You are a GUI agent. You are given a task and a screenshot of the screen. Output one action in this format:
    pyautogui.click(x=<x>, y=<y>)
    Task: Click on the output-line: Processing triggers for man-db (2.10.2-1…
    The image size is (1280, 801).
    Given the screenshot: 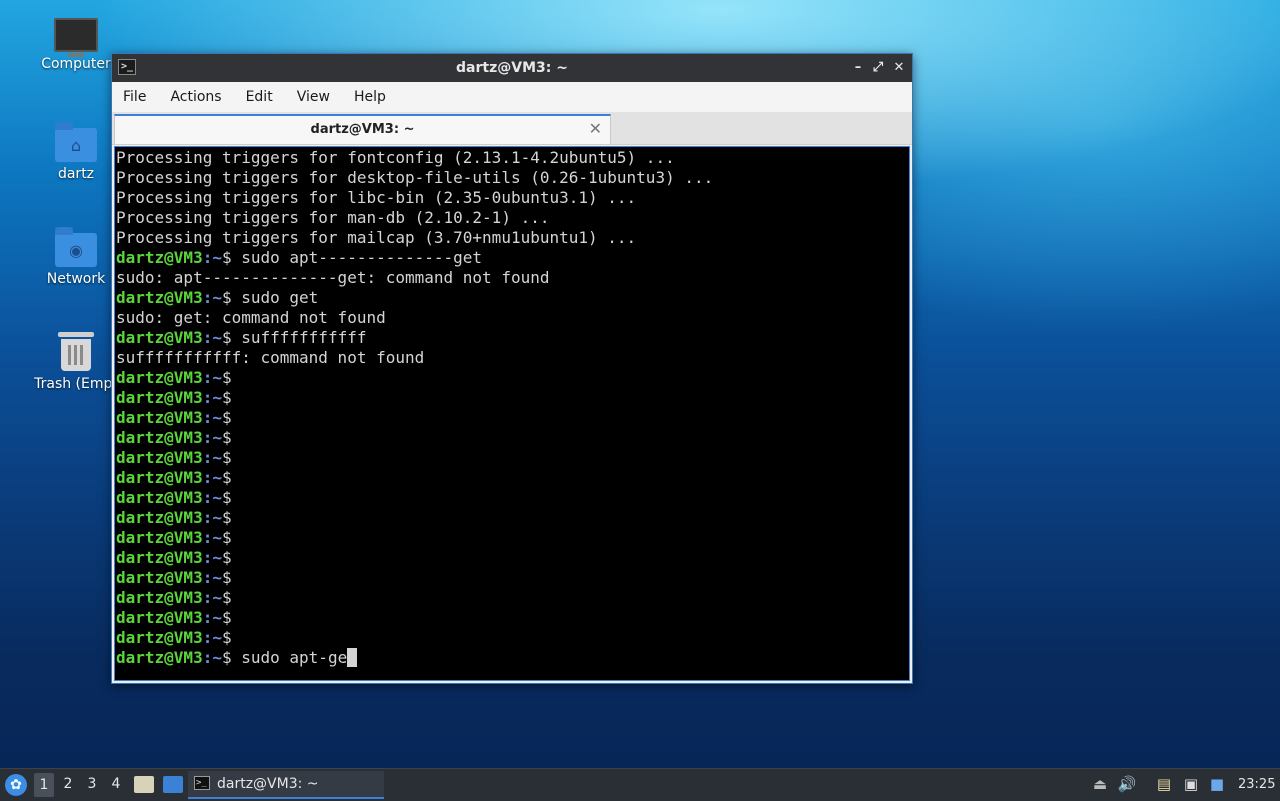 What is the action you would take?
    pyautogui.click(x=333, y=217)
    